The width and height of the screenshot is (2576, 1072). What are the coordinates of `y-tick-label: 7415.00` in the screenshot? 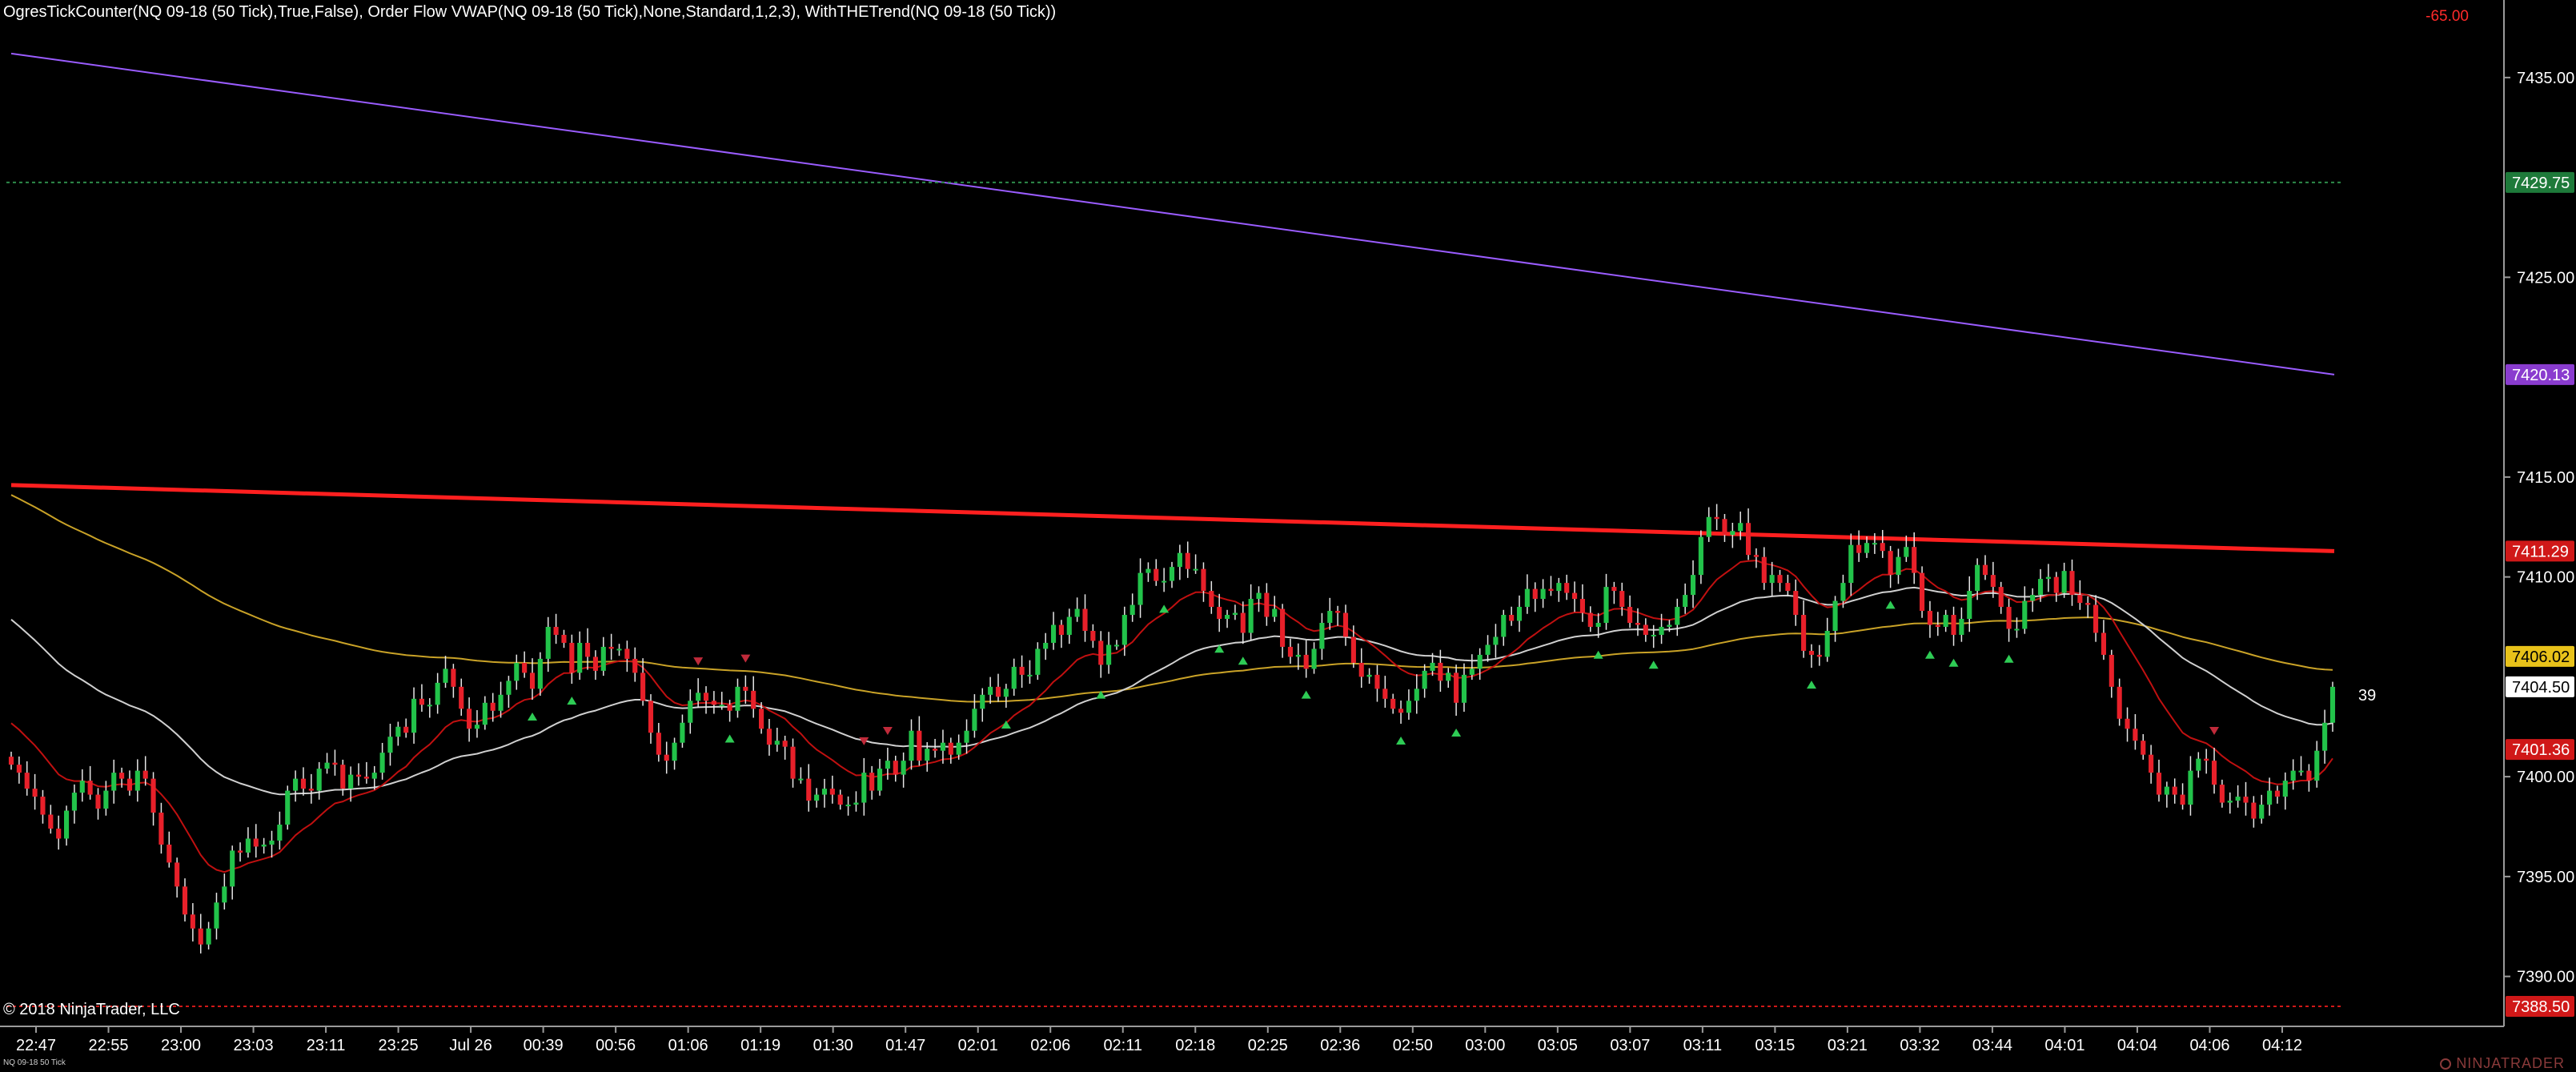 It's located at (2545, 478).